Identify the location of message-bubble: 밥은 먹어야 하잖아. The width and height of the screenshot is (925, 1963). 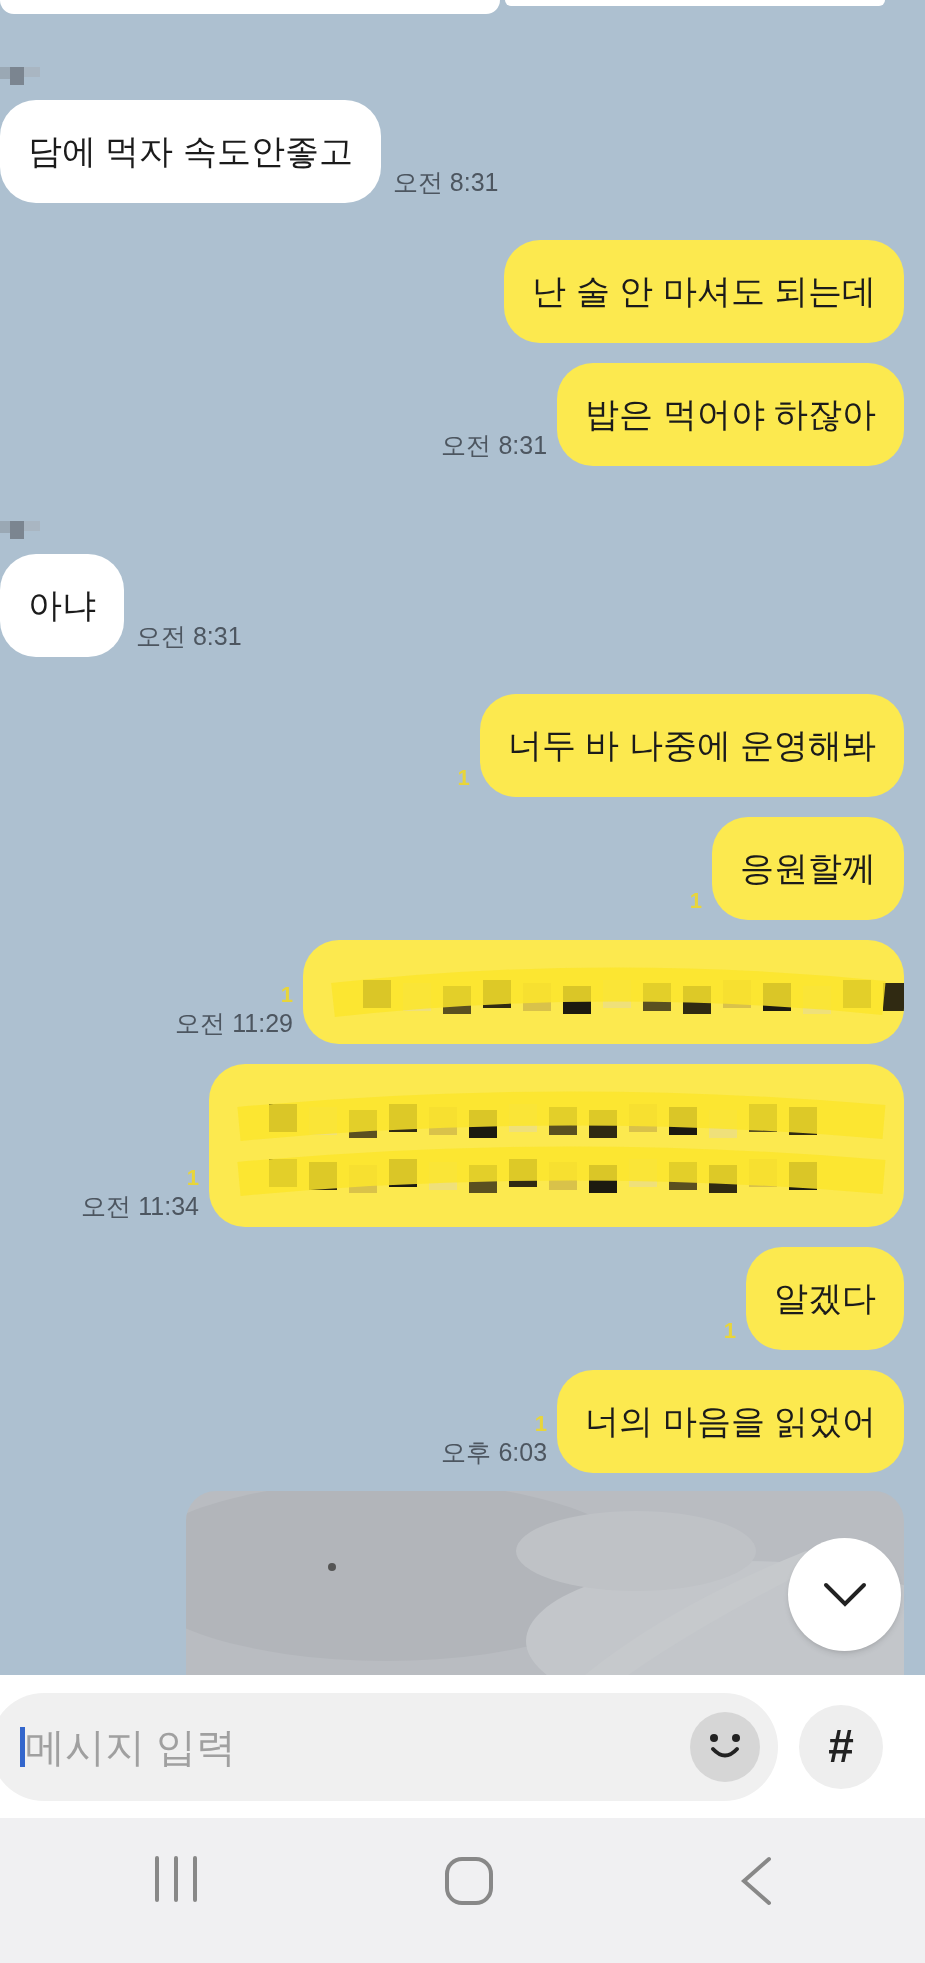
(730, 414).